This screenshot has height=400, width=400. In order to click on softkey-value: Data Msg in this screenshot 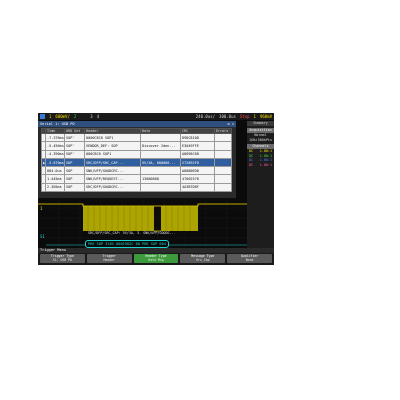, I will do `click(156, 260)`.